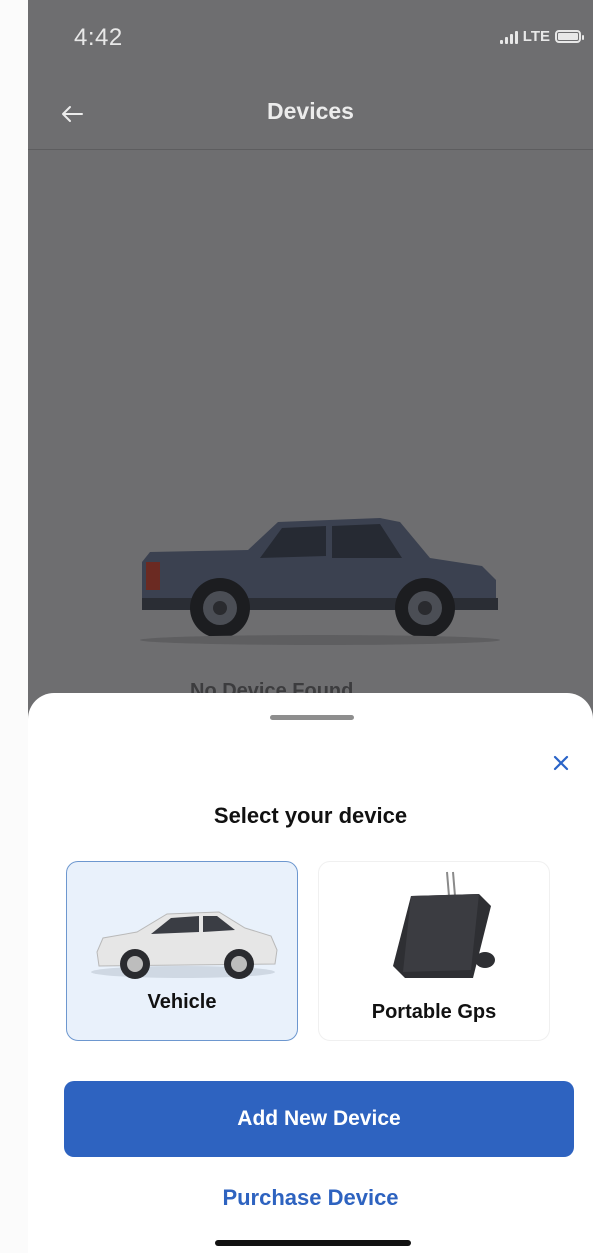  What do you see at coordinates (319, 1119) in the screenshot?
I see `add-new-device-button: Add New Device` at bounding box center [319, 1119].